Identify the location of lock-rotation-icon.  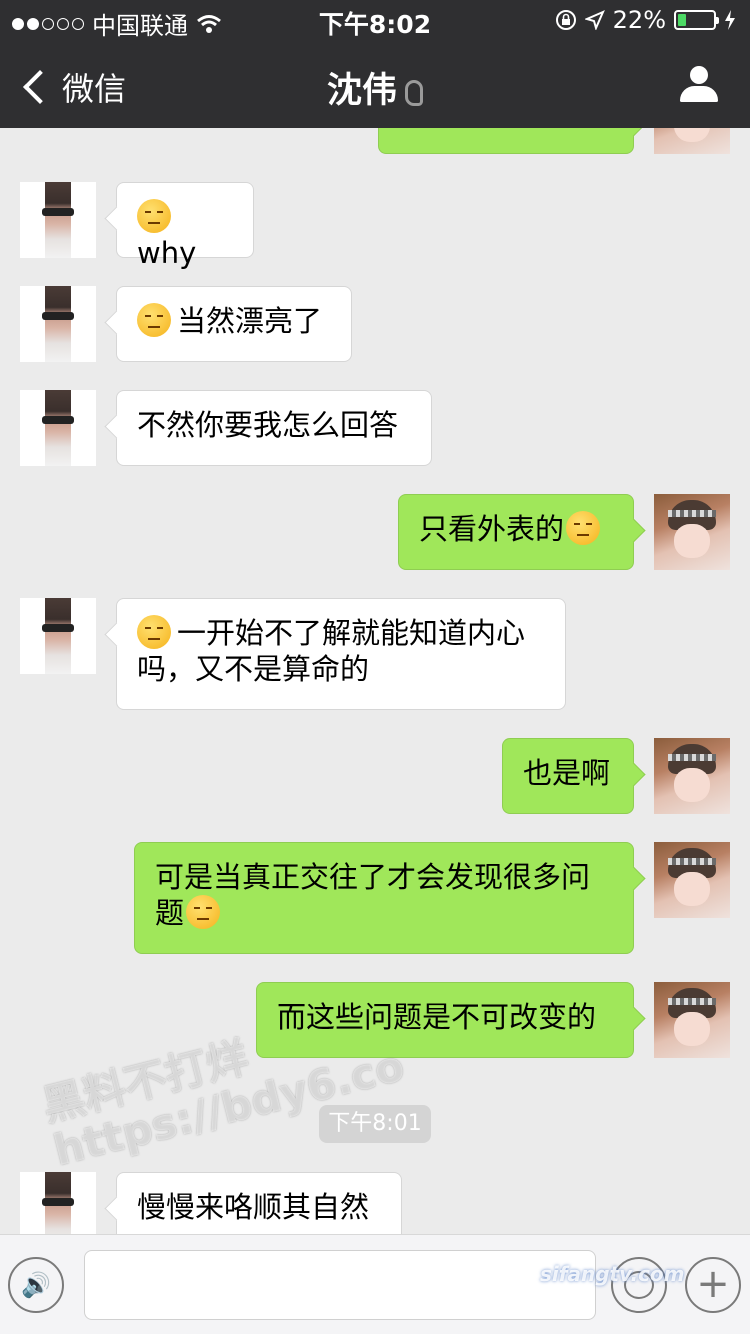
(565, 20).